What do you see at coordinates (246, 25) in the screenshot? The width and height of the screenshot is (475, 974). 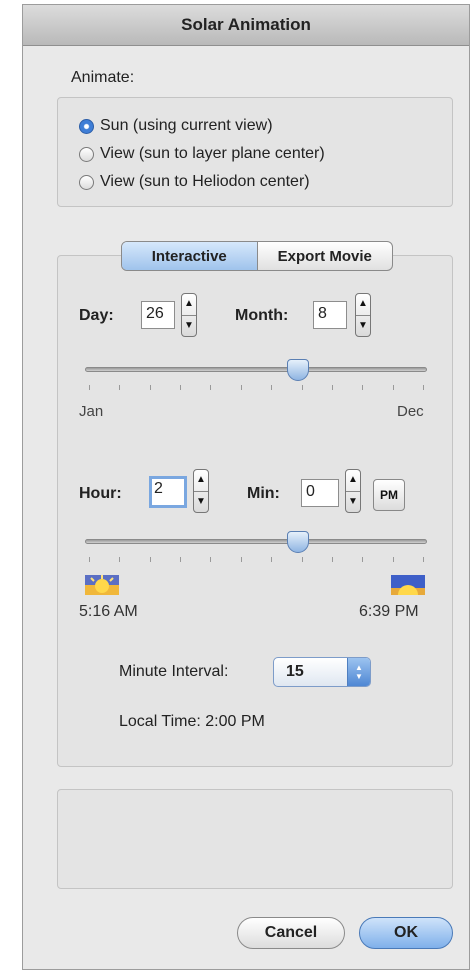 I see `window-title: Solar Animation` at bounding box center [246, 25].